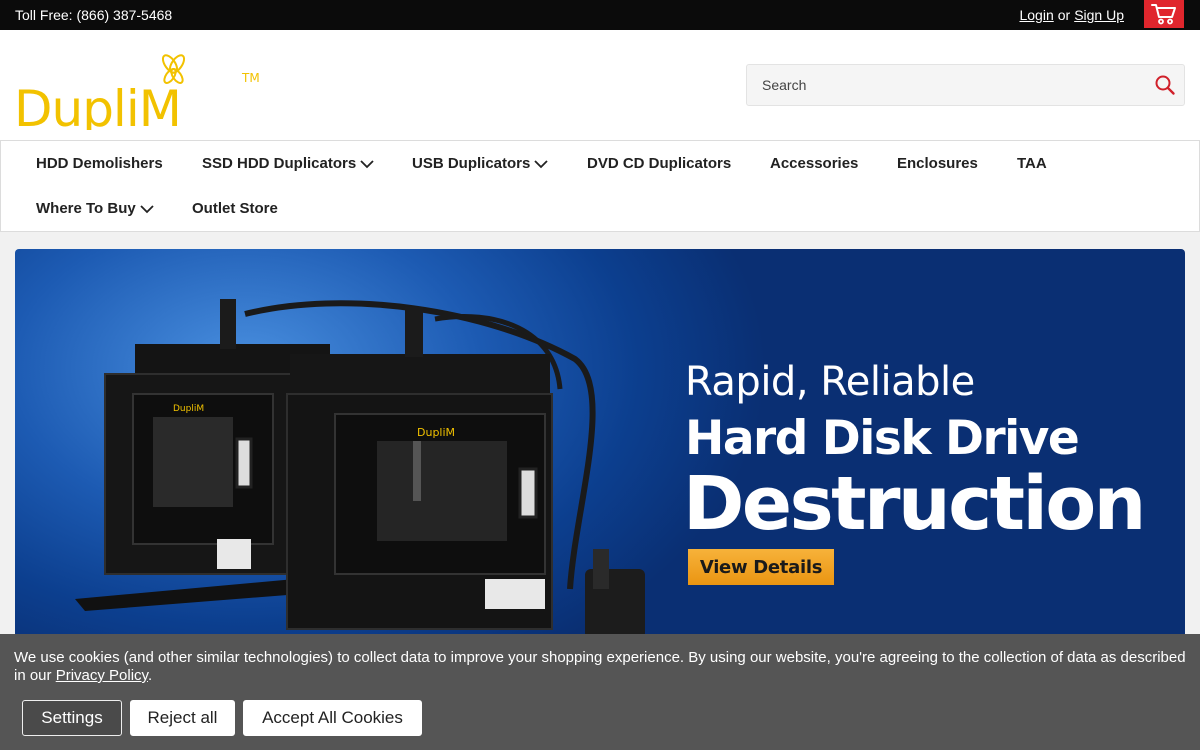 The image size is (1200, 750). I want to click on nav-label: Enclosures, so click(937, 163).